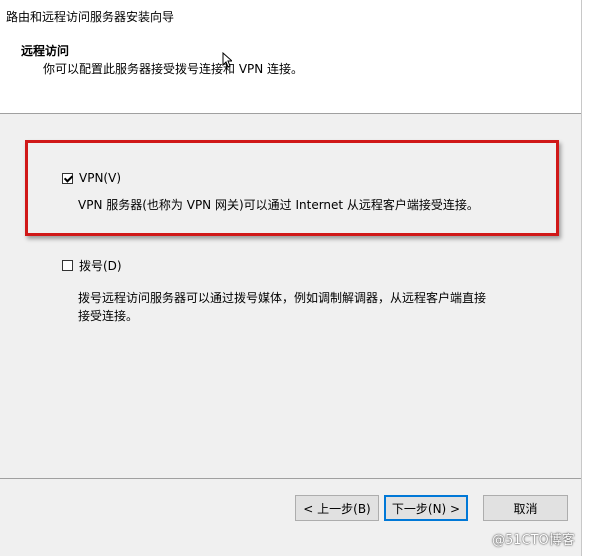  I want to click on vpn-option-label: VPN(V), so click(100, 178).